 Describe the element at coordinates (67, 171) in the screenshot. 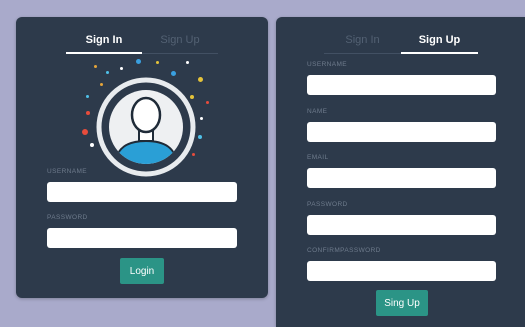

I see `signin-username-label: USERNAME` at that location.